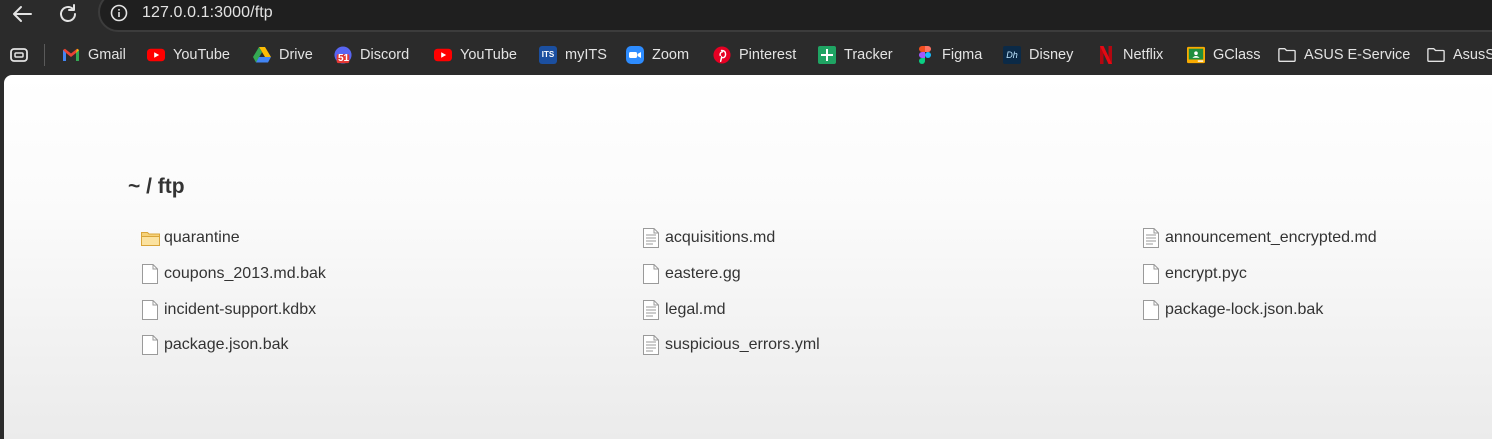  What do you see at coordinates (1106, 55) in the screenshot?
I see `netflix-icon` at bounding box center [1106, 55].